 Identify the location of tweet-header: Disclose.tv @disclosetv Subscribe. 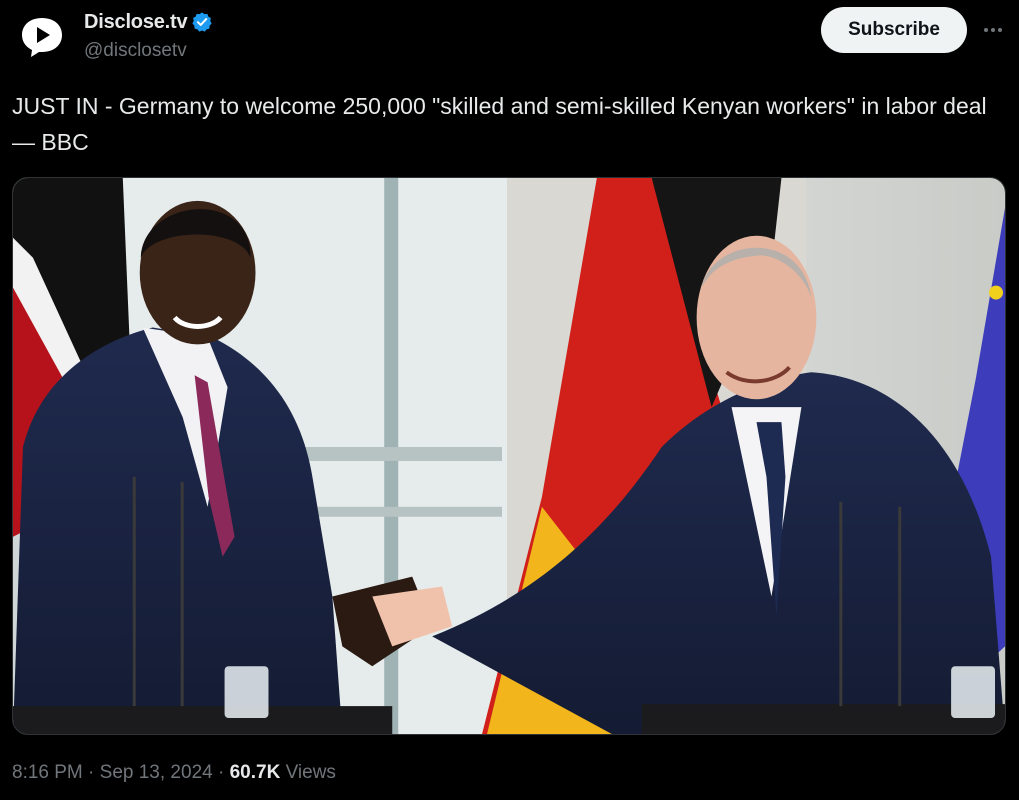
(509, 40).